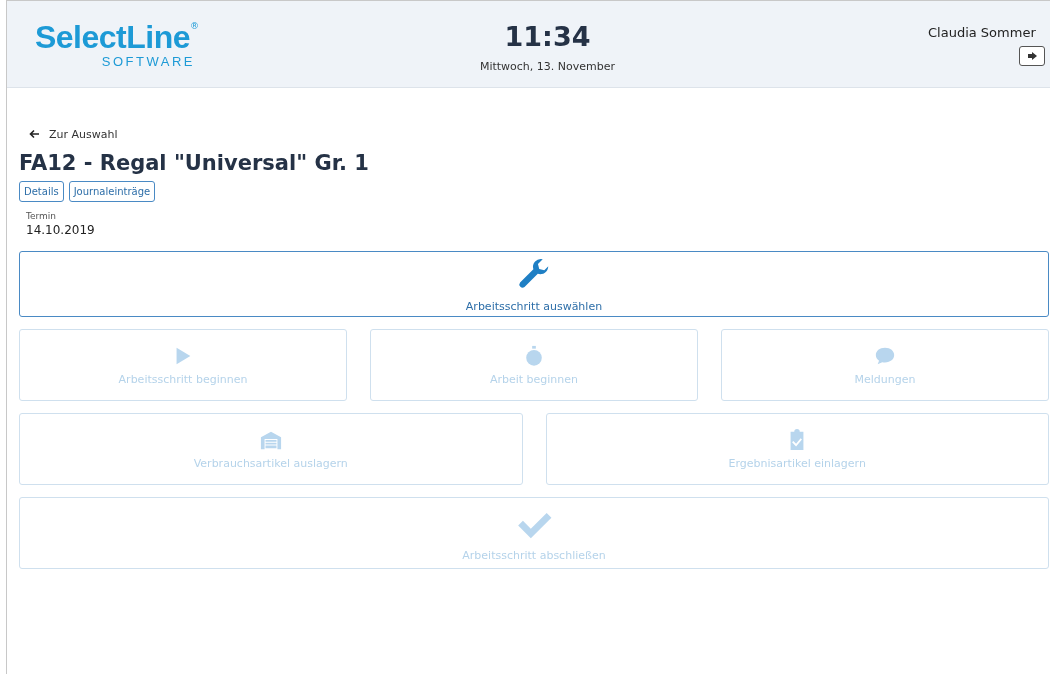  I want to click on clock-time: 11:34, so click(547, 36).